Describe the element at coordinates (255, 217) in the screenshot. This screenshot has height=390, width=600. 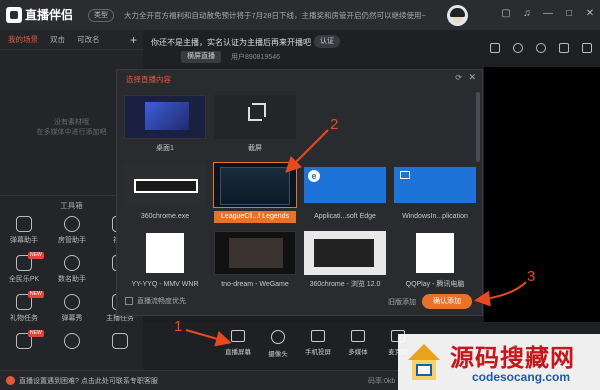
I see `source-label: LeagueCli...f Legends` at that location.